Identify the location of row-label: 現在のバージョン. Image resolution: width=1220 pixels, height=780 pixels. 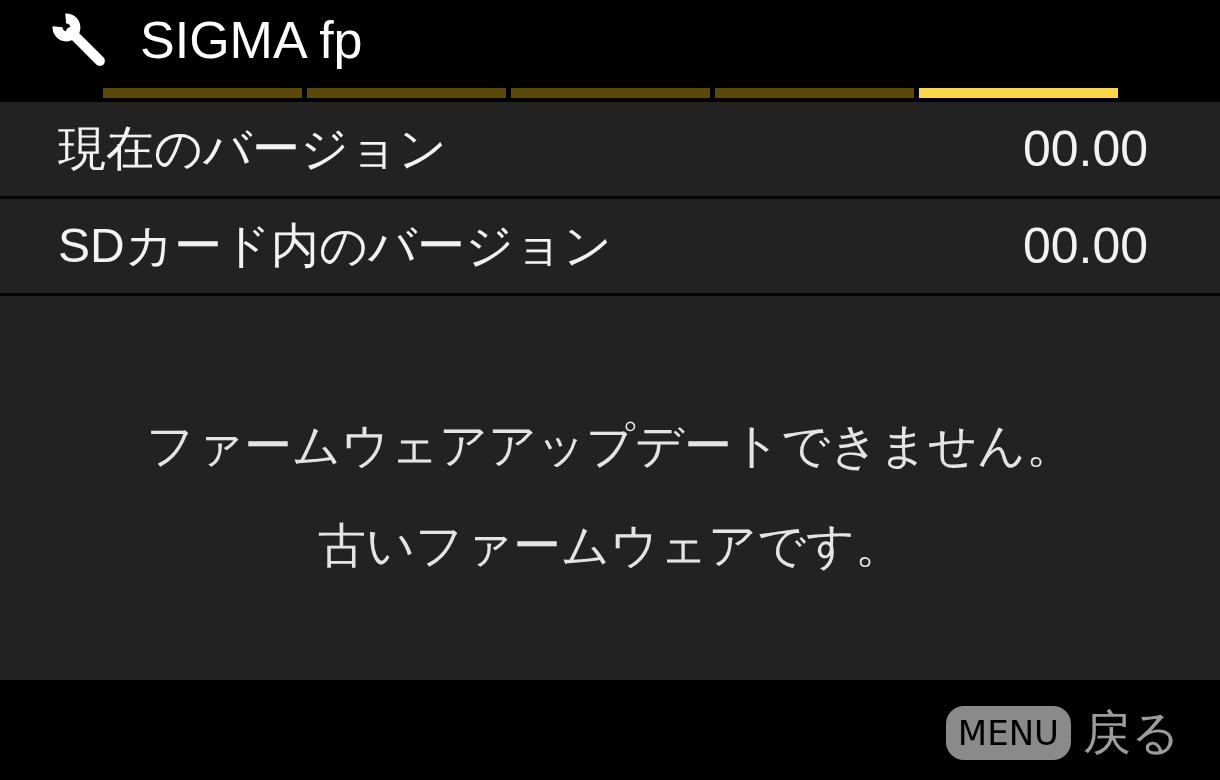
(252, 149).